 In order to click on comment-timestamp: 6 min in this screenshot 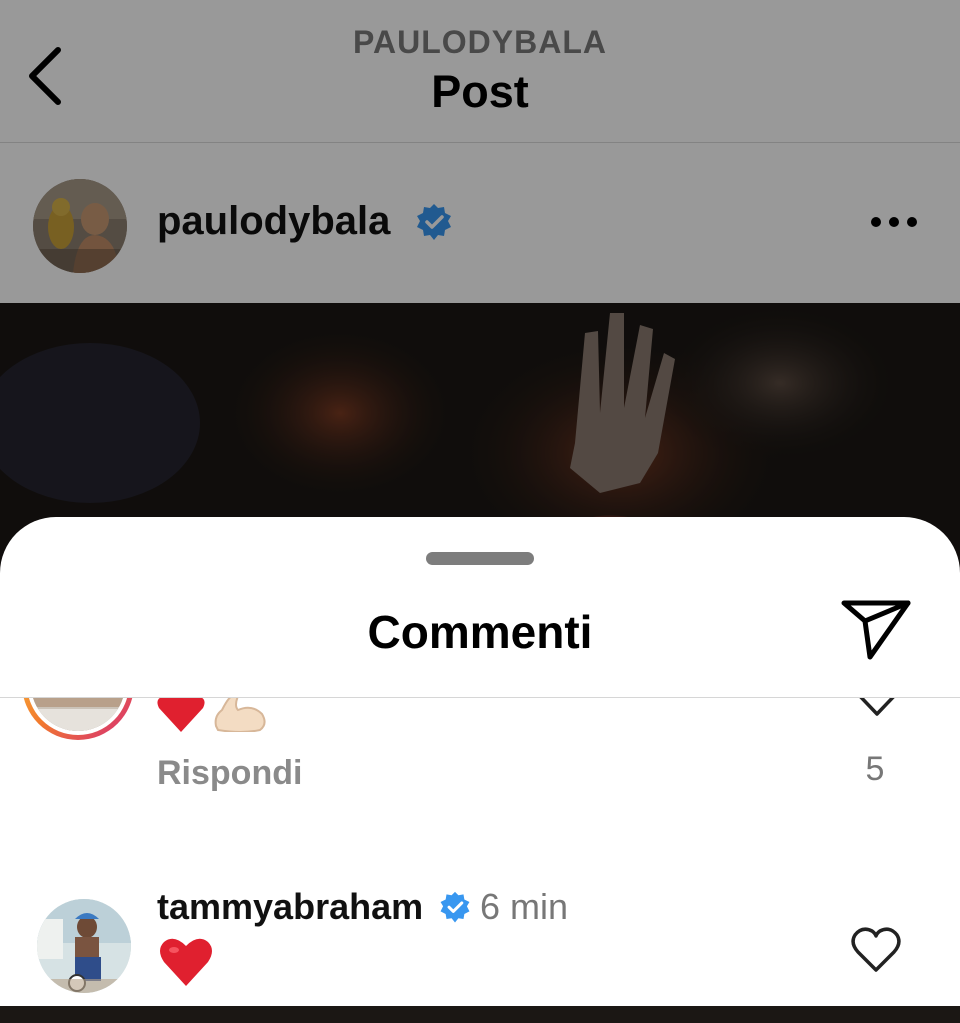, I will do `click(524, 906)`.